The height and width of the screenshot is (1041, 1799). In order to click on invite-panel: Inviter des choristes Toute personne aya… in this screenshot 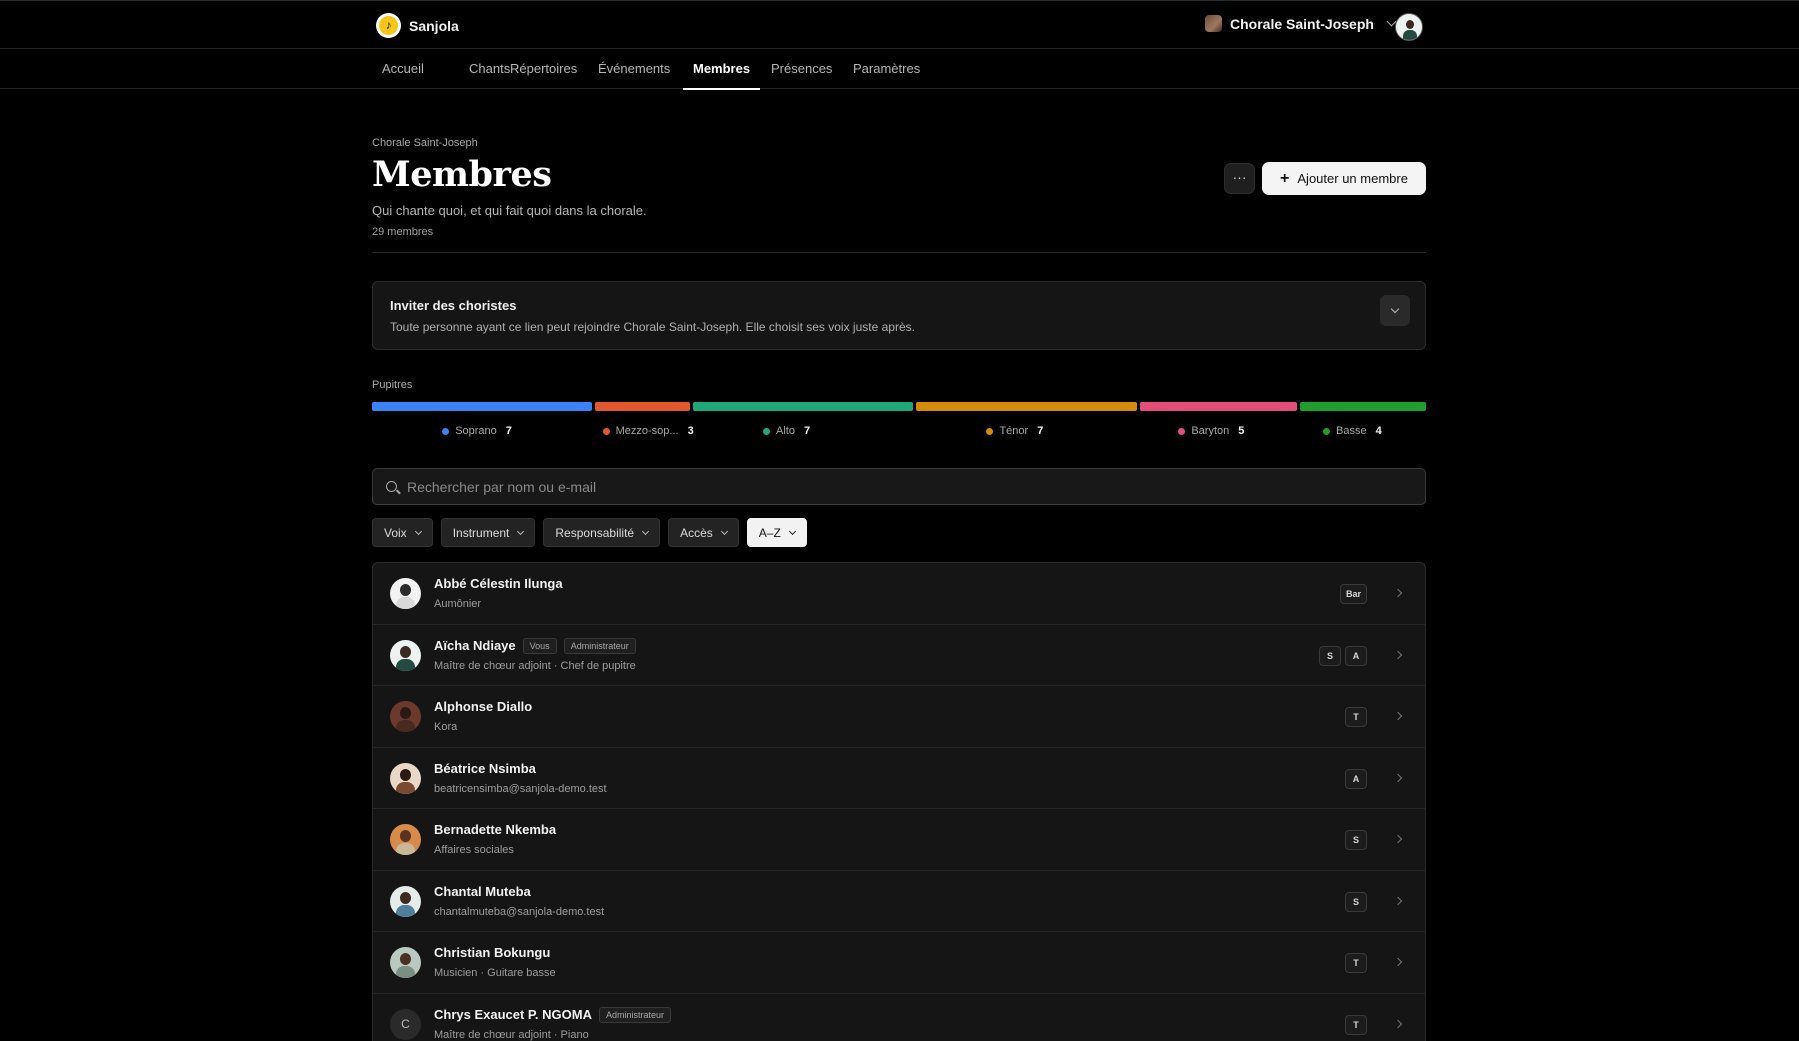, I will do `click(899, 315)`.